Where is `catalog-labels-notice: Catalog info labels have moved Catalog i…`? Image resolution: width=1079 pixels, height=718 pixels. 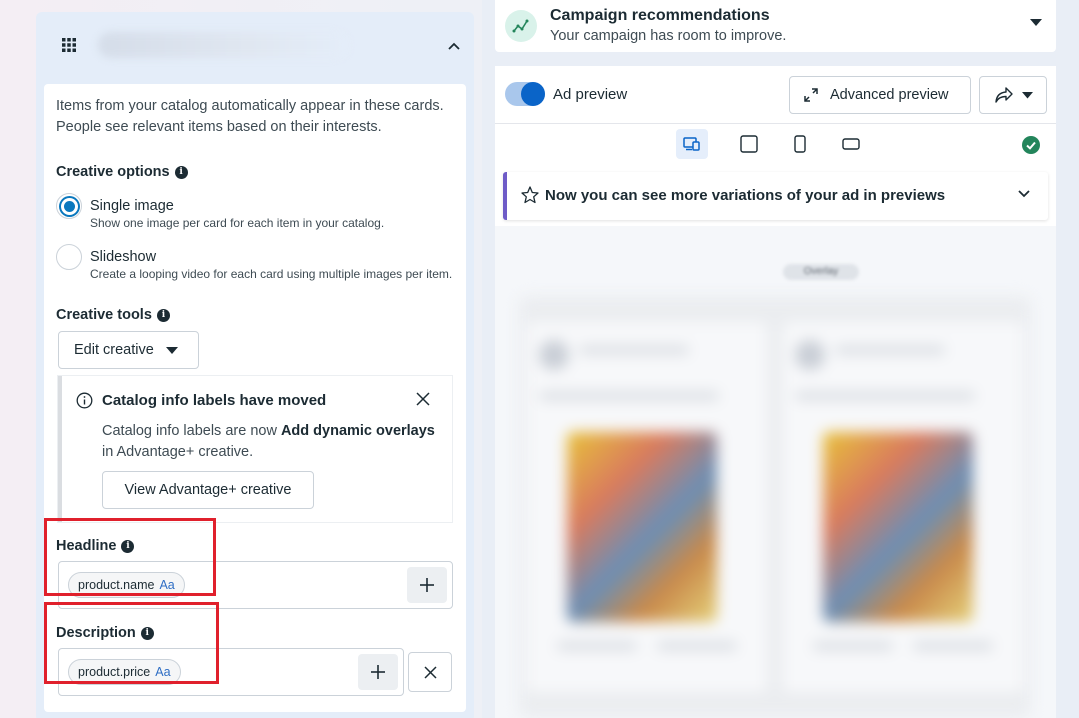 catalog-labels-notice: Catalog info labels have moved Catalog i… is located at coordinates (255, 449).